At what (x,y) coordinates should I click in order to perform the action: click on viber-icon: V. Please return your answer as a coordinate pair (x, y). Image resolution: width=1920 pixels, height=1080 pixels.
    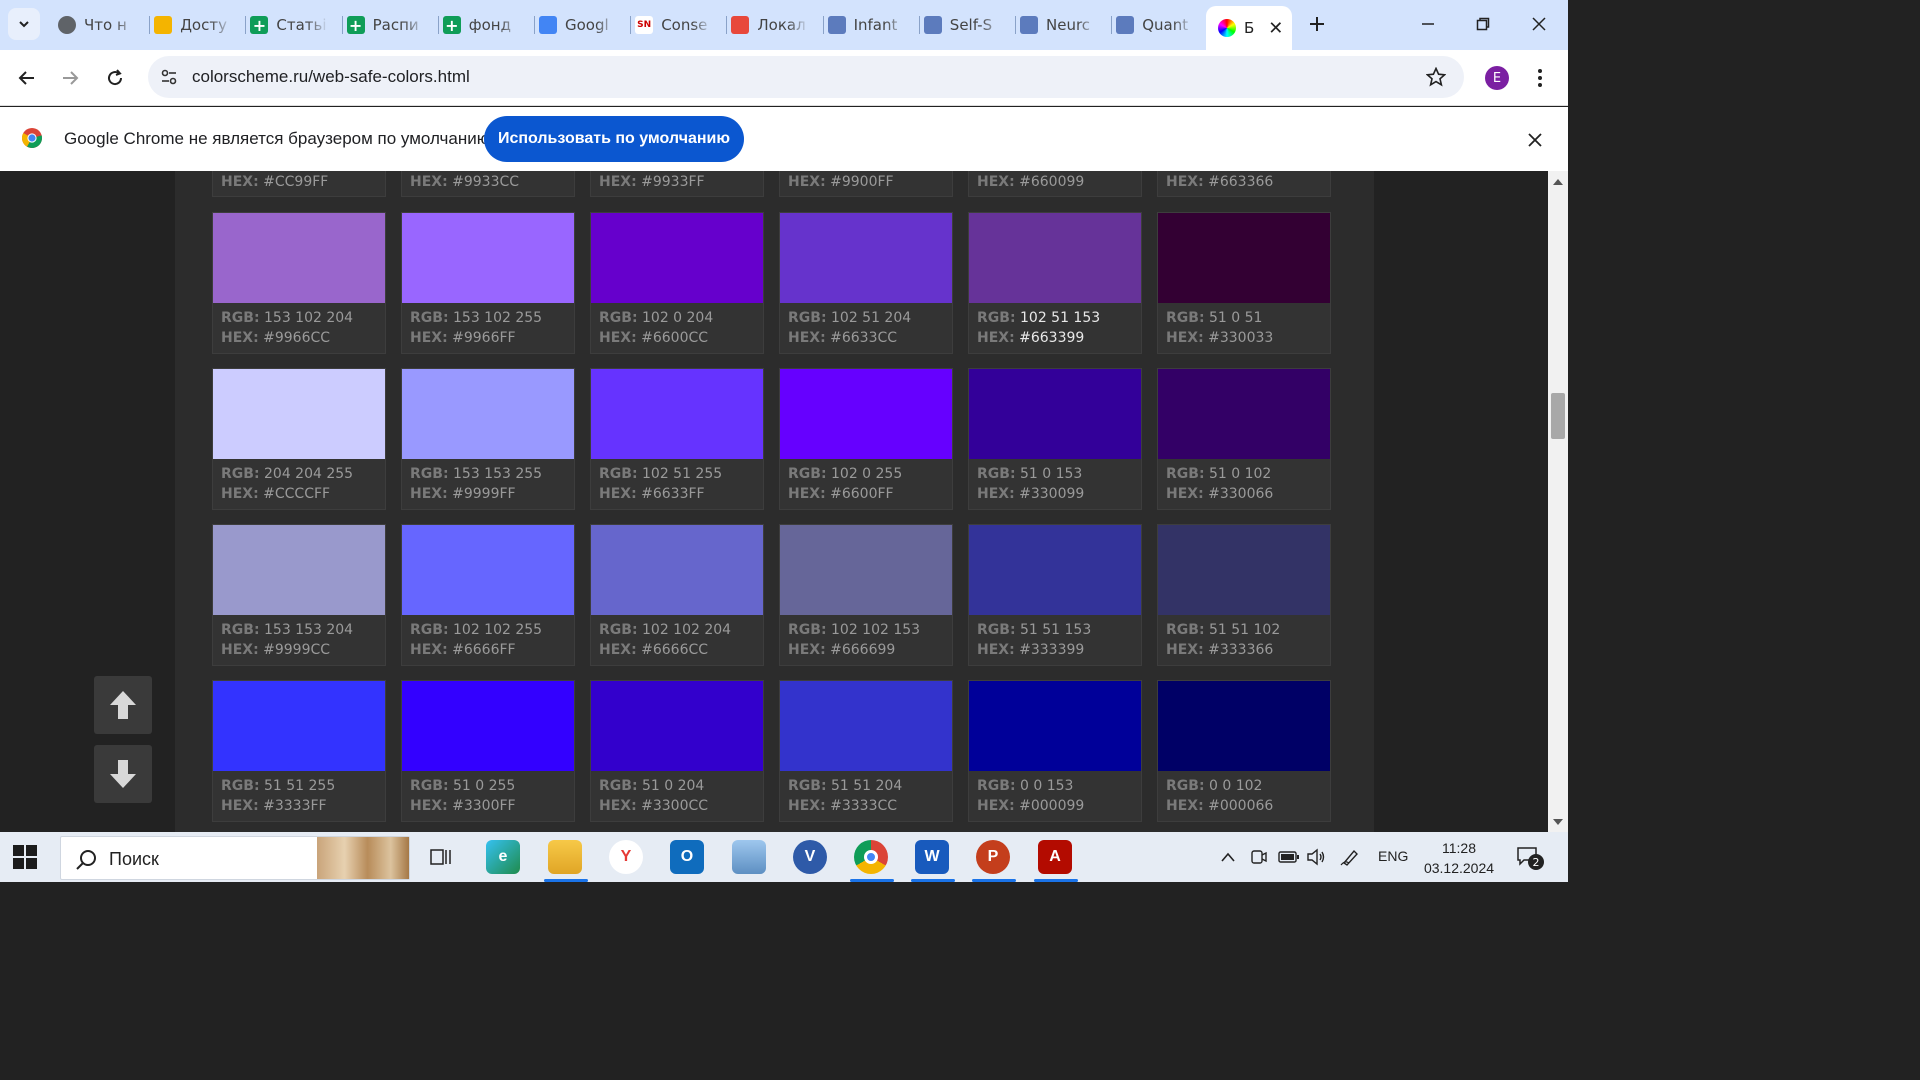
    Looking at the image, I should click on (810, 857).